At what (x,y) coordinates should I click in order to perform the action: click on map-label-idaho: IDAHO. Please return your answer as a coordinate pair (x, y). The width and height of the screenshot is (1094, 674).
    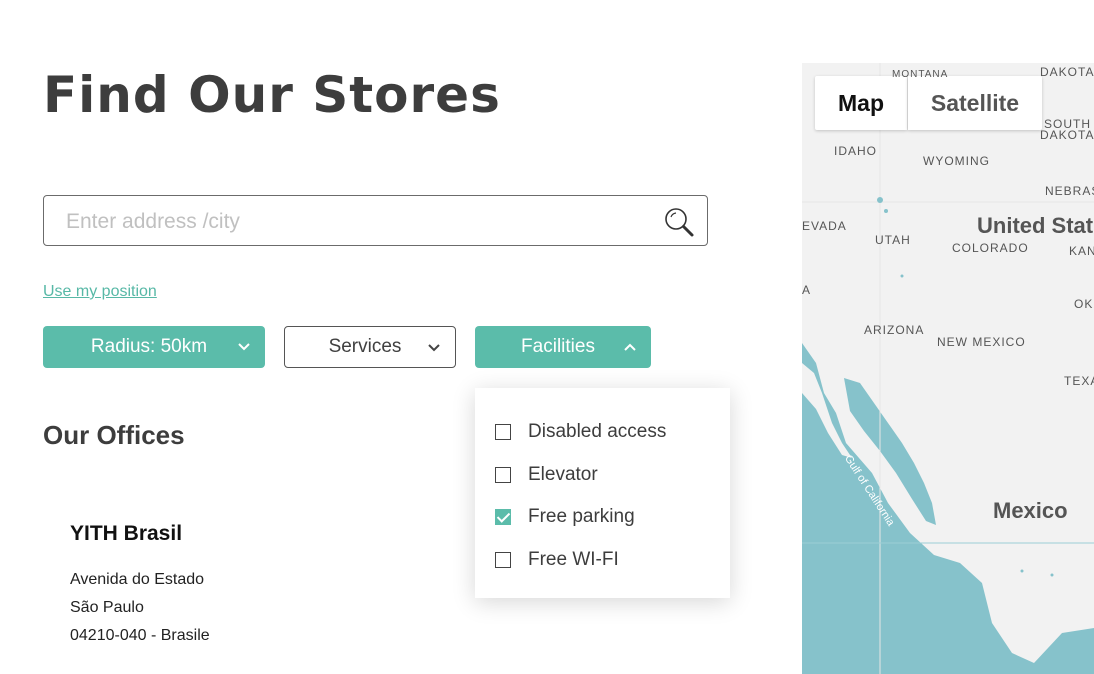
    Looking at the image, I should click on (856, 151).